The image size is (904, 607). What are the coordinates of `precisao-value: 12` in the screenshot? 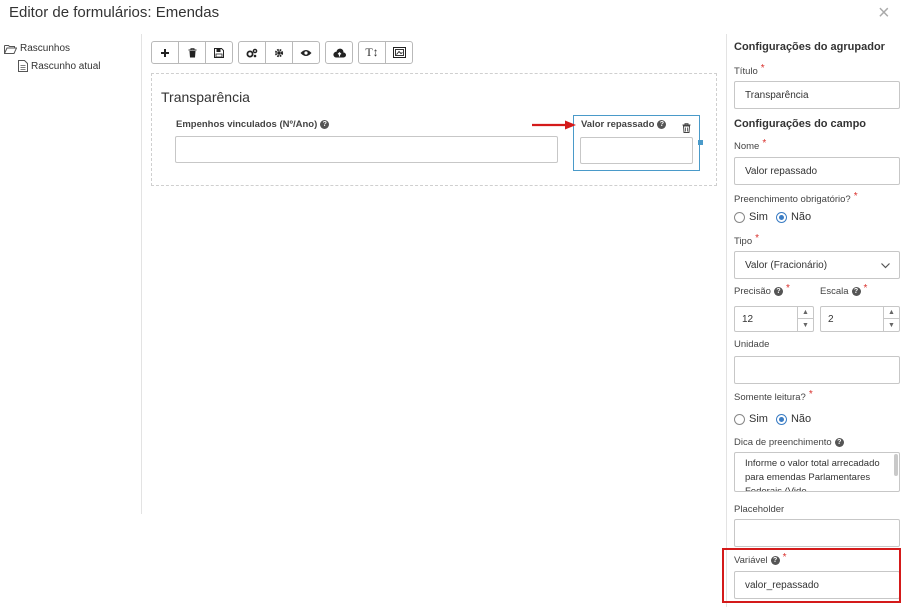 It's located at (748, 319).